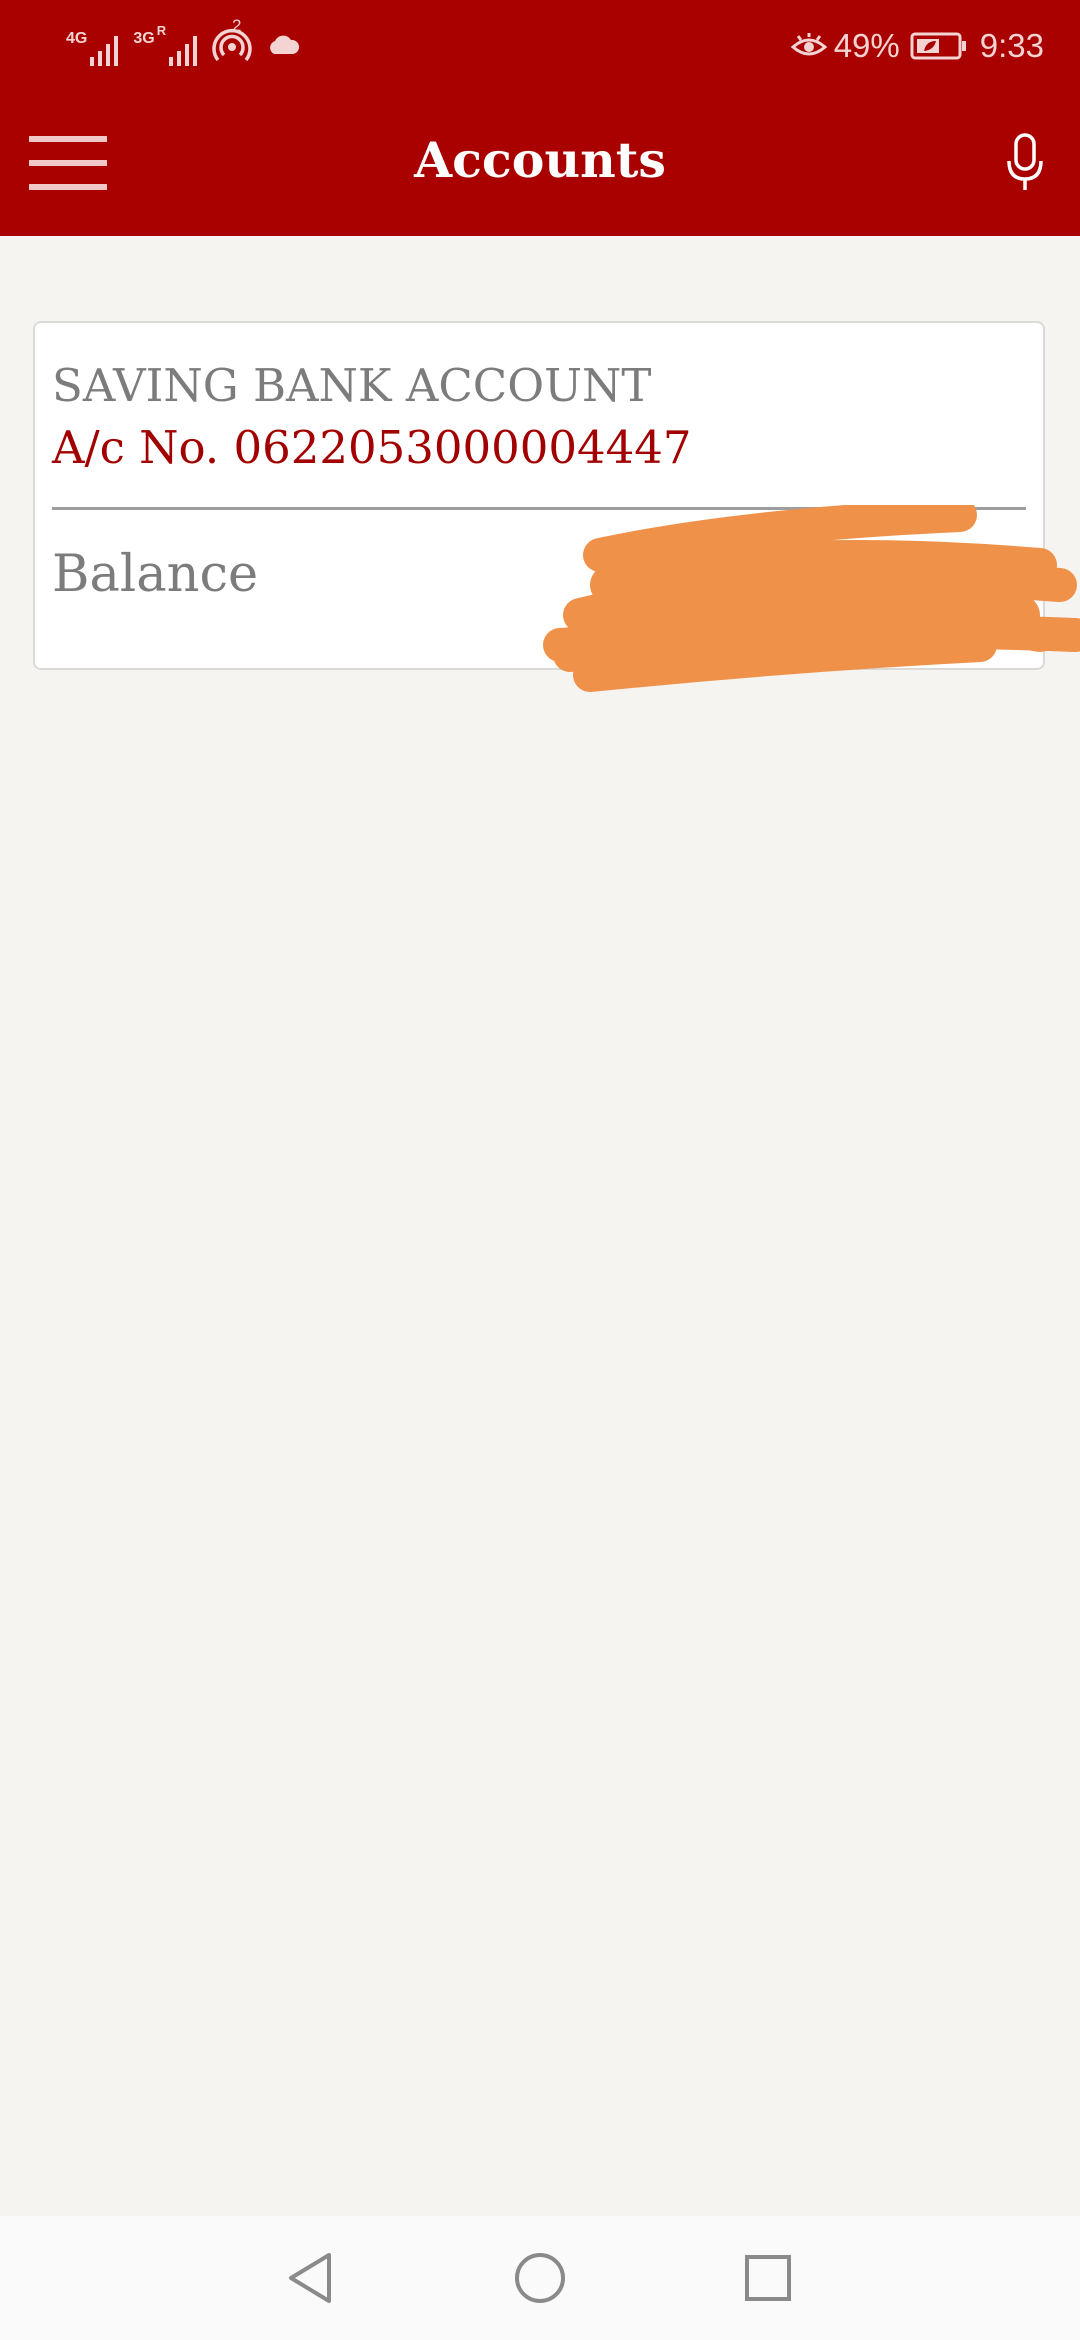 The height and width of the screenshot is (2340, 1080). What do you see at coordinates (155, 574) in the screenshot?
I see `balance-label: Balance` at bounding box center [155, 574].